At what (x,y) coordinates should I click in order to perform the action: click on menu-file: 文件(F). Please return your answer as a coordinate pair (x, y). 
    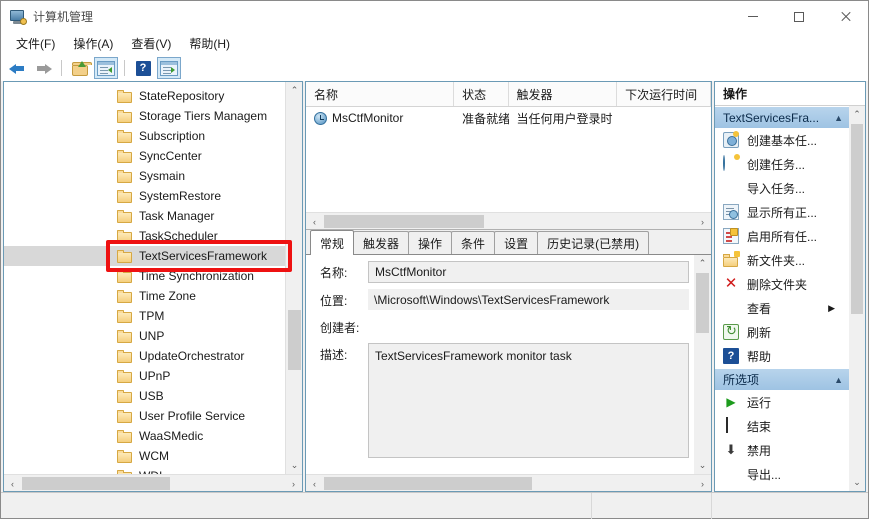
    Looking at the image, I should click on (35, 43).